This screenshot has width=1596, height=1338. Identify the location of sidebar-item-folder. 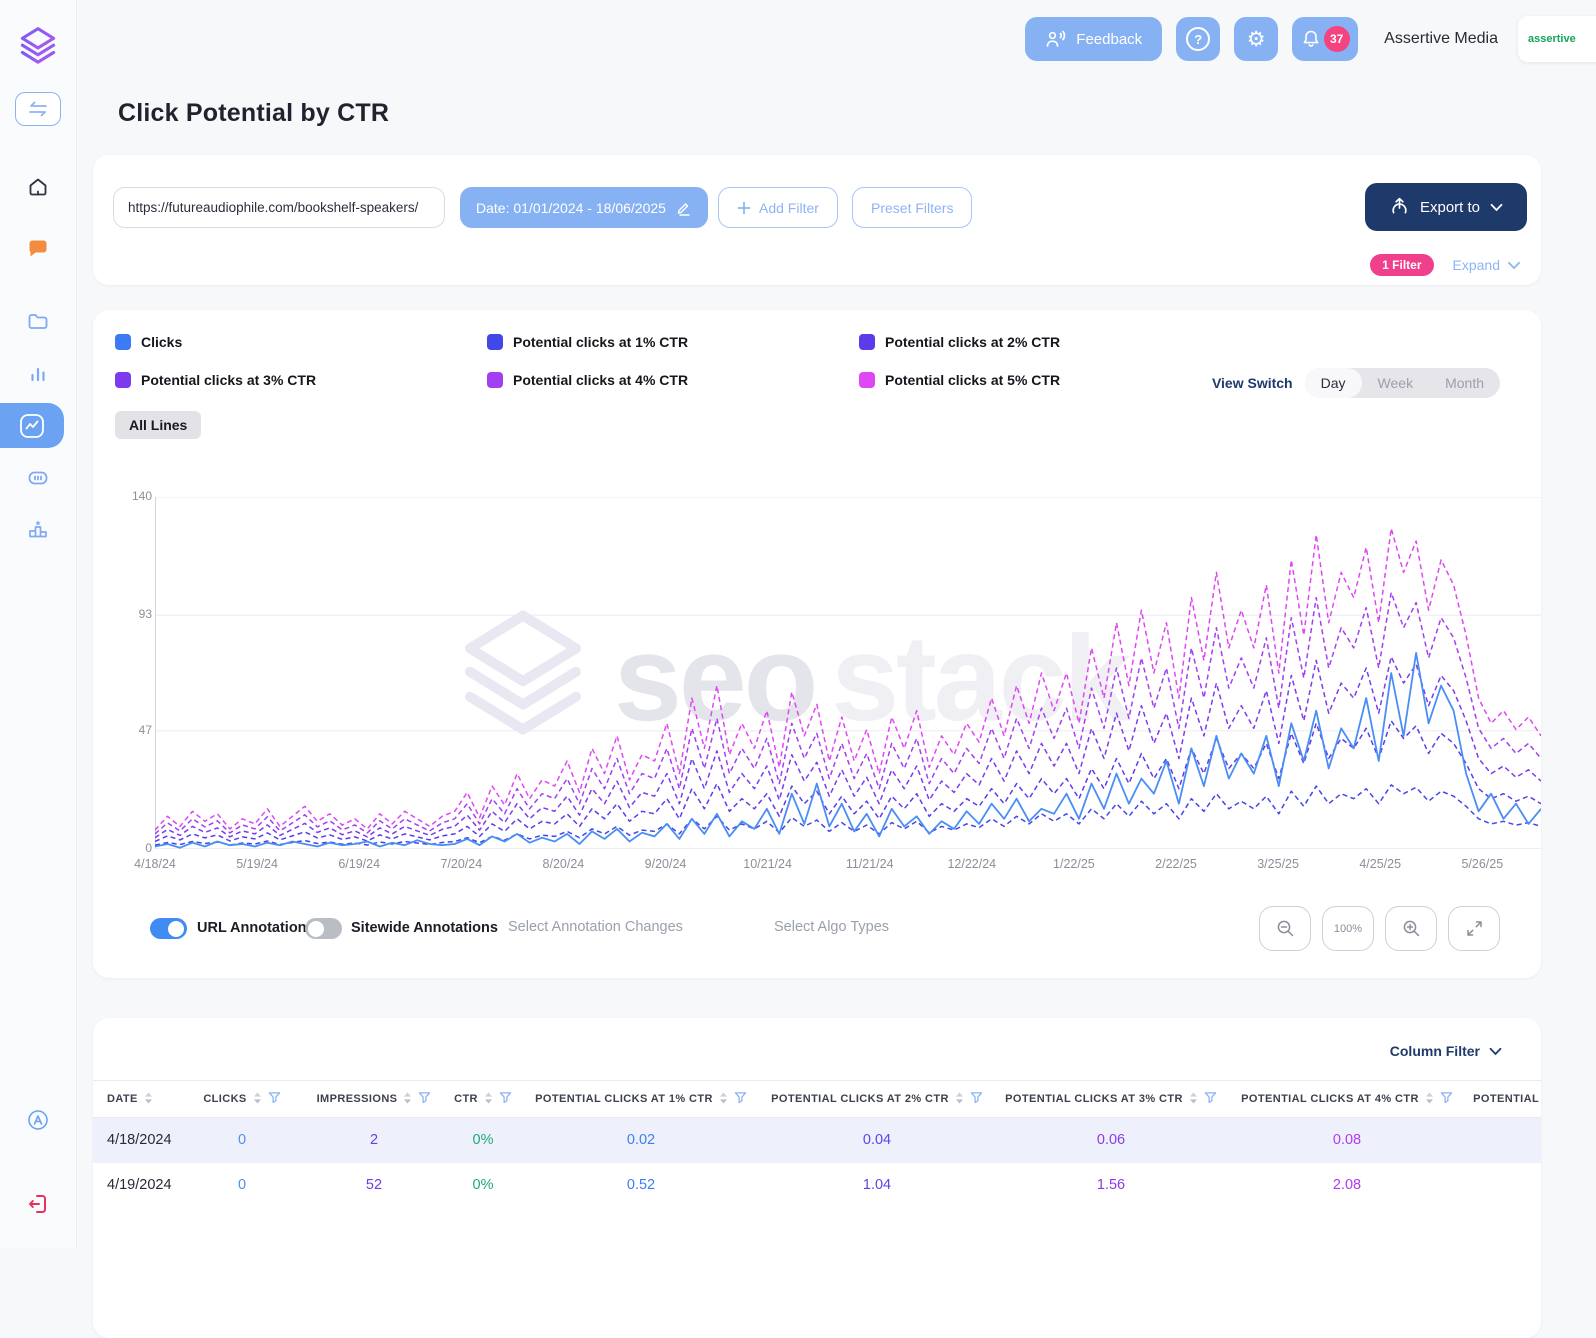
(38, 322).